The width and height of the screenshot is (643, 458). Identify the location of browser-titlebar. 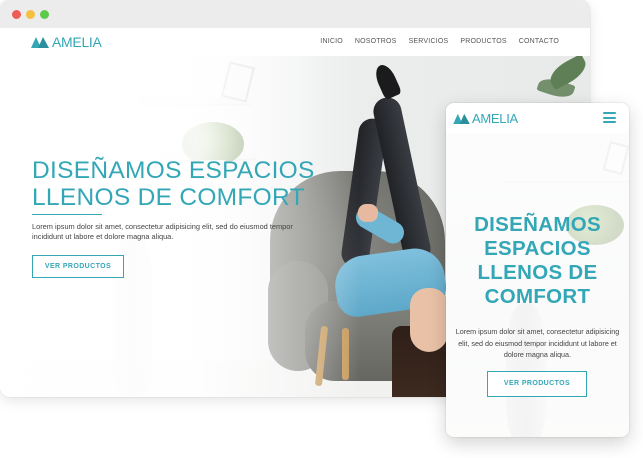
(295, 14).